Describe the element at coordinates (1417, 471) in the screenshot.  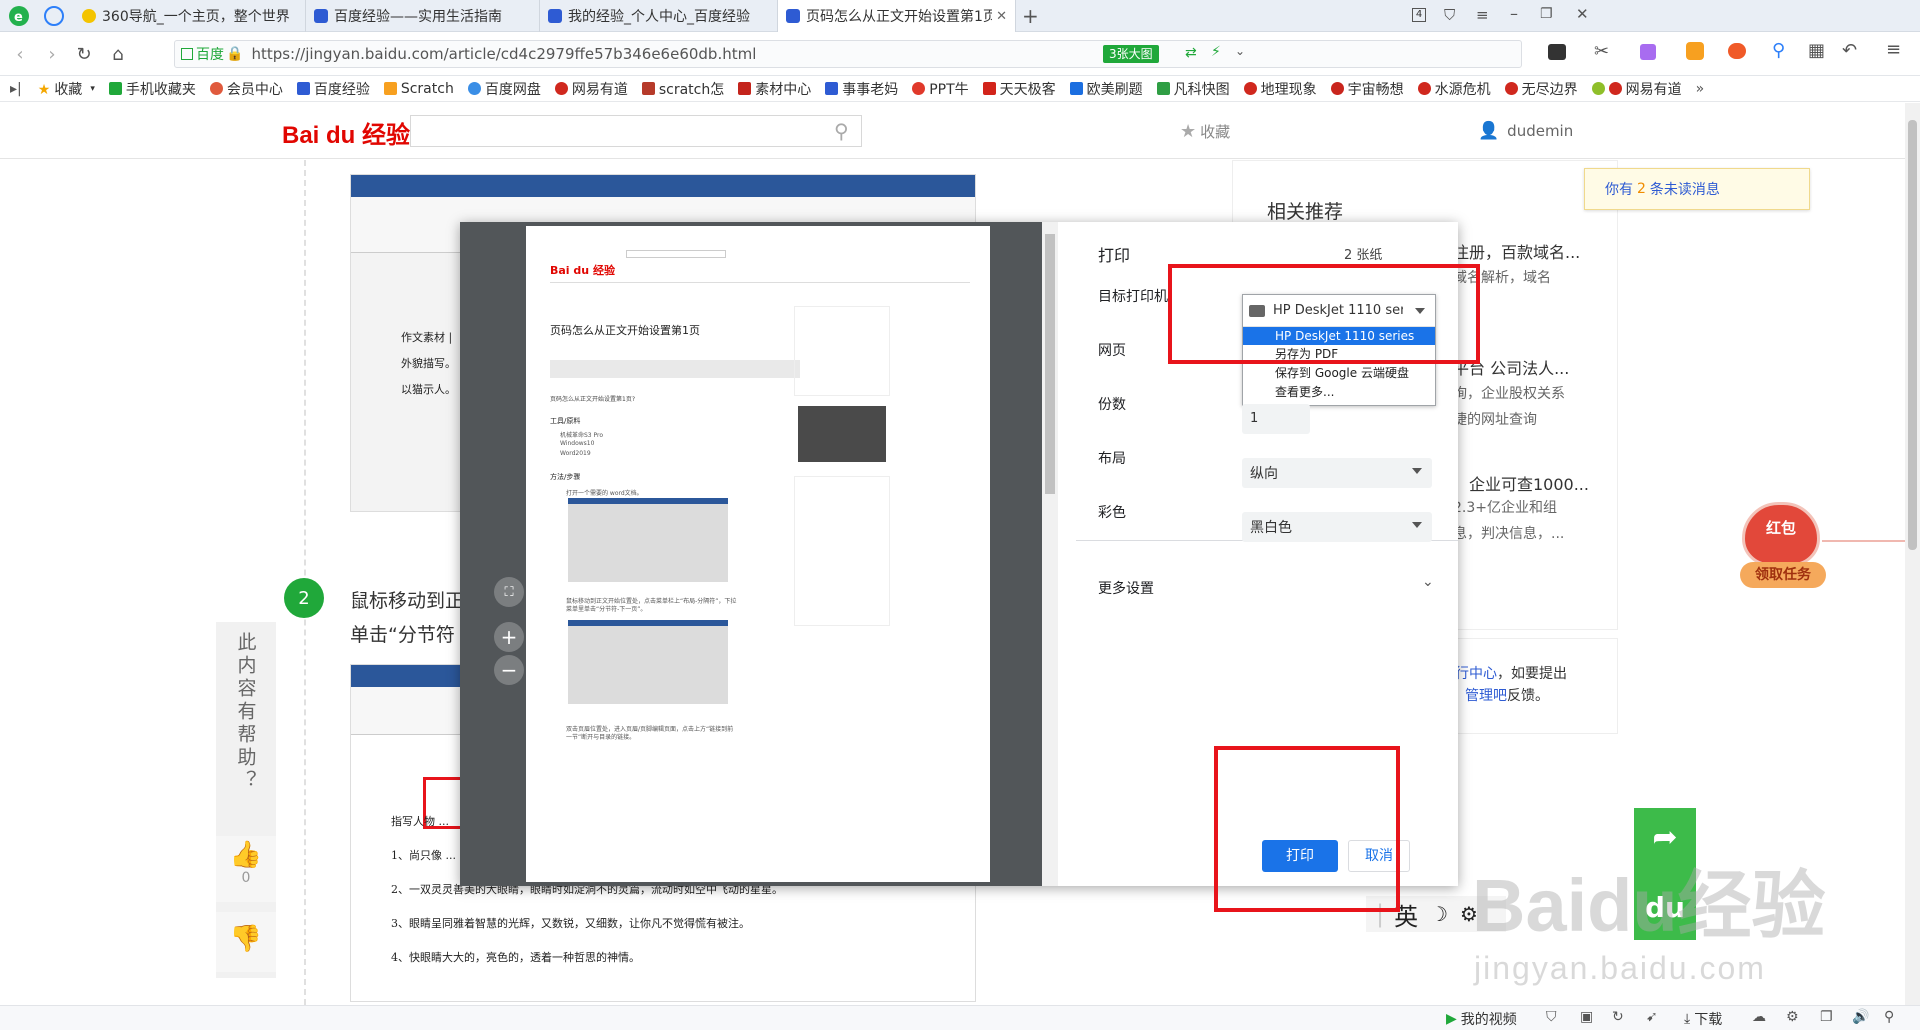
I see `chevron-down-icon` at that location.